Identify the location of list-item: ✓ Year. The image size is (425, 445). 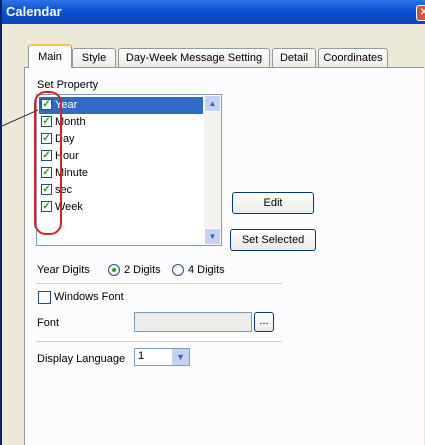
(121, 105).